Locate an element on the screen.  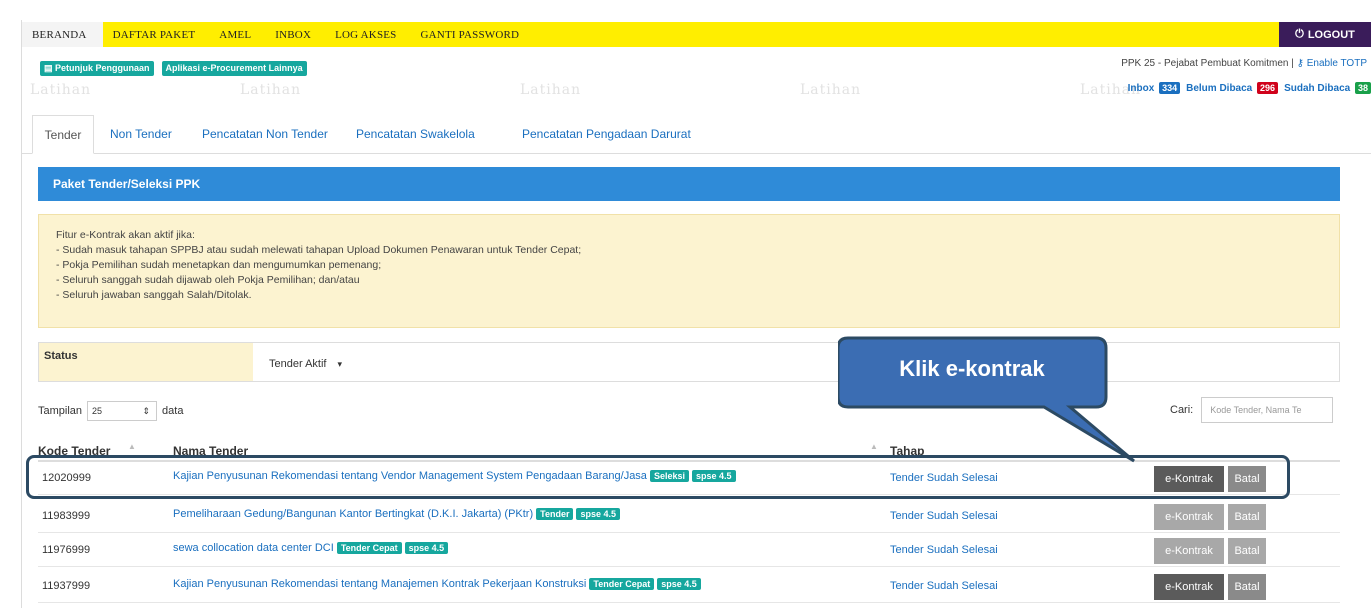
nav-daftar-paket: DAFTAR PAKET is located at coordinates (156, 34).